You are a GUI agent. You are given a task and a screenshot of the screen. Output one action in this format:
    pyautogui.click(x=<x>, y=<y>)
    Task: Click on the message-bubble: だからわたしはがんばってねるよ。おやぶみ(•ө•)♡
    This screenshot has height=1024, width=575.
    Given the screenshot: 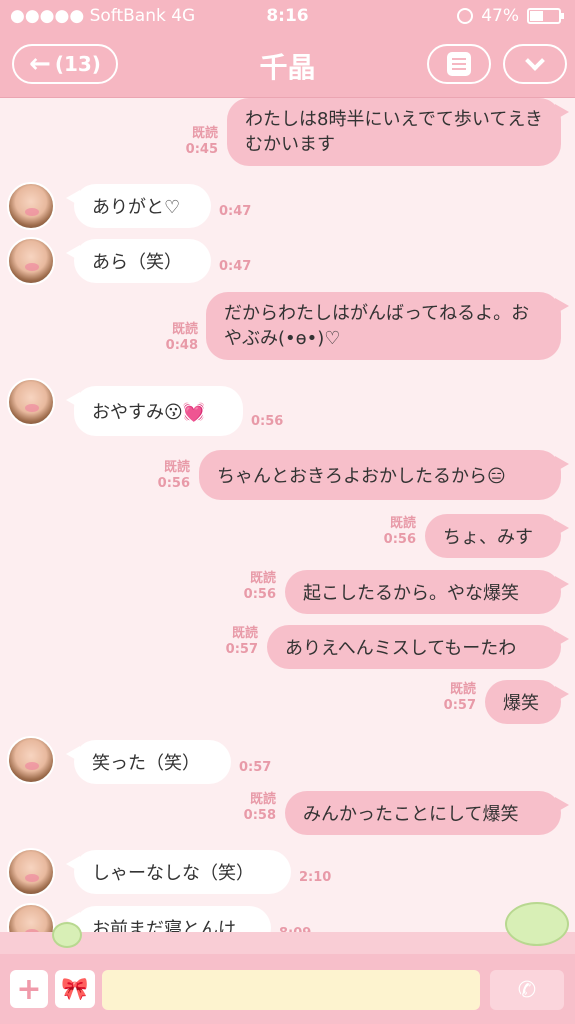 What is the action you would take?
    pyautogui.click(x=387, y=326)
    